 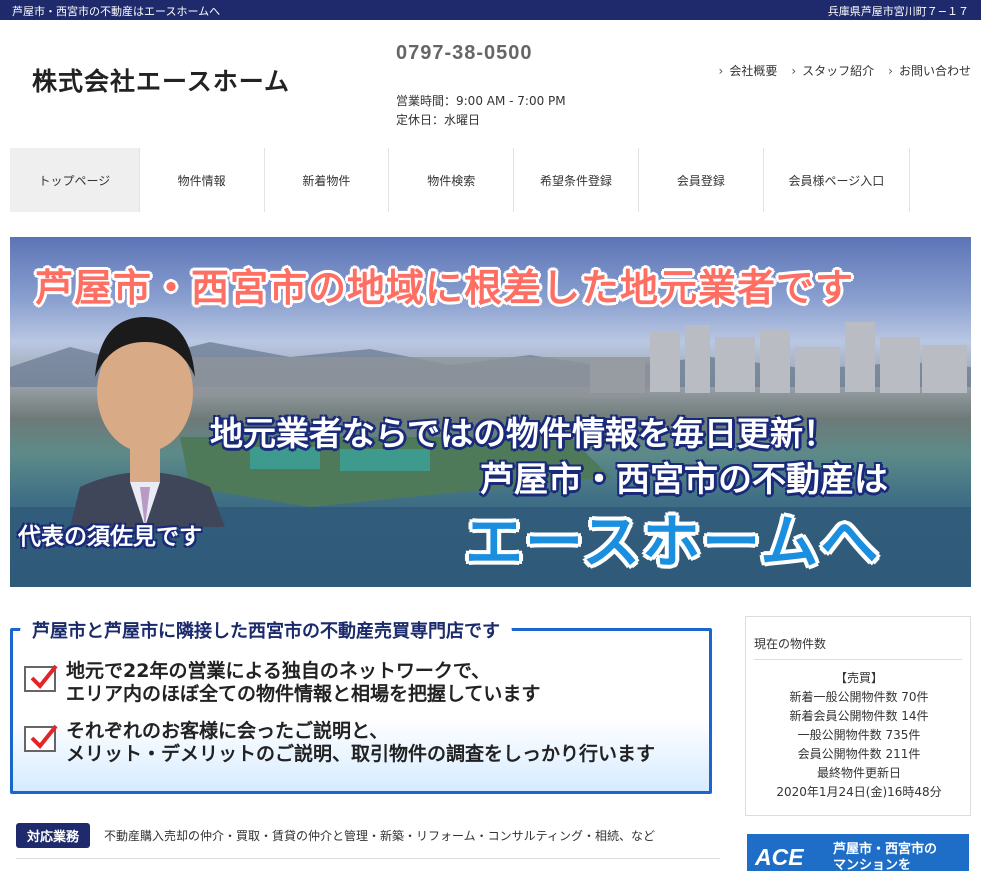 What do you see at coordinates (872, 864) in the screenshot?
I see `ad-text-line-2: マンションを` at bounding box center [872, 864].